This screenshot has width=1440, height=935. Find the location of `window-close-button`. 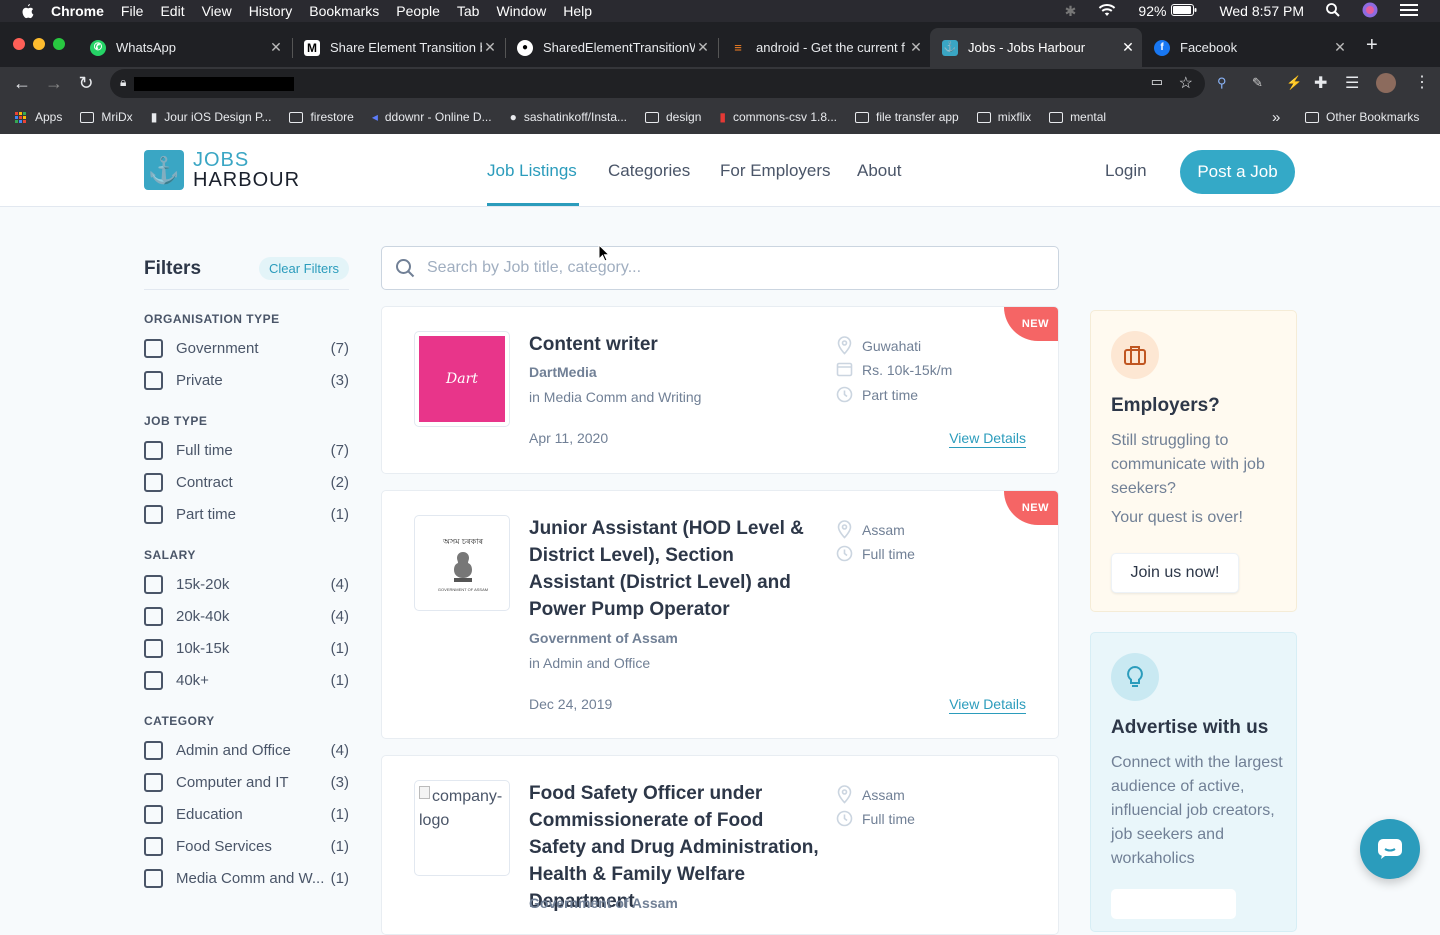

window-close-button is located at coordinates (19, 44).